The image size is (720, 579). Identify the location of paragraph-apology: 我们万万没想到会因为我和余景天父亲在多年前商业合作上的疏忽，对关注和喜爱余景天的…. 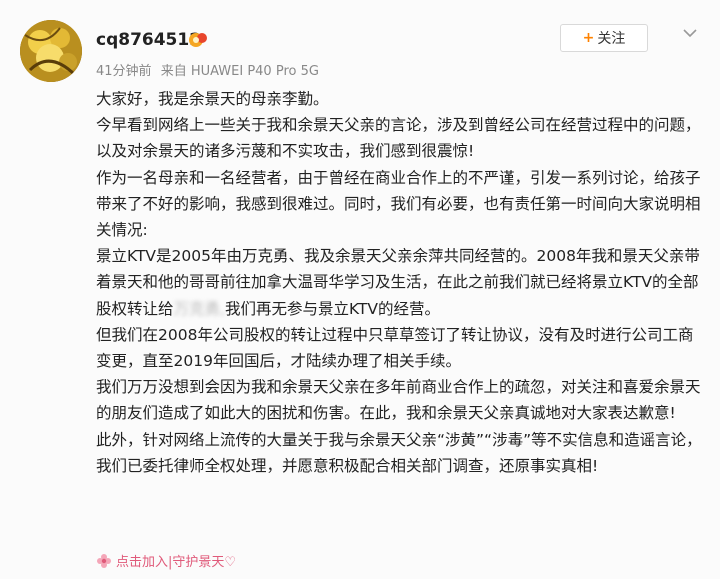
(398, 400).